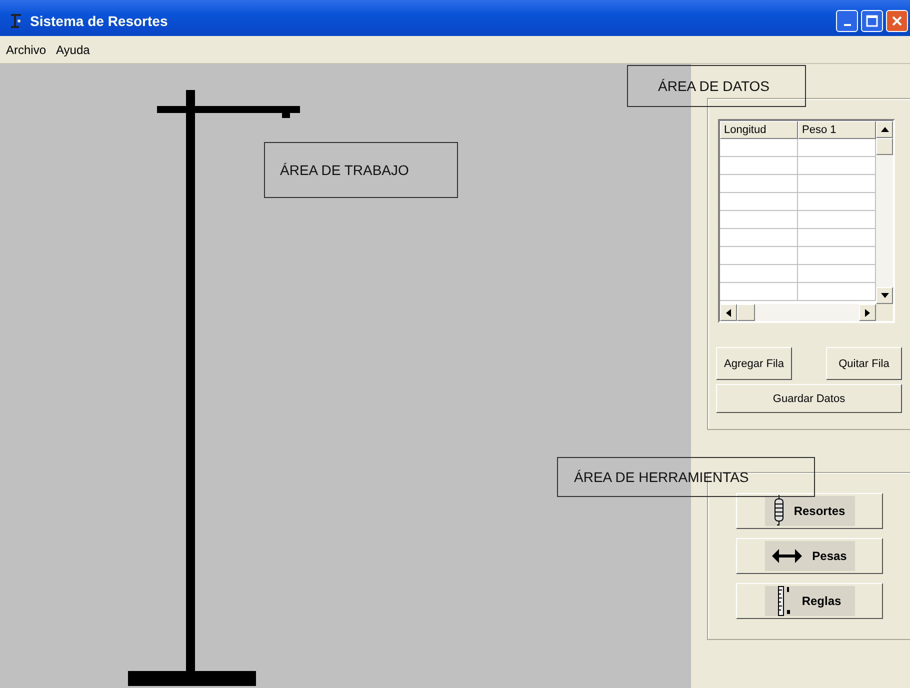 This screenshot has height=688, width=910. What do you see at coordinates (847, 25) in the screenshot?
I see `minimize-icon` at bounding box center [847, 25].